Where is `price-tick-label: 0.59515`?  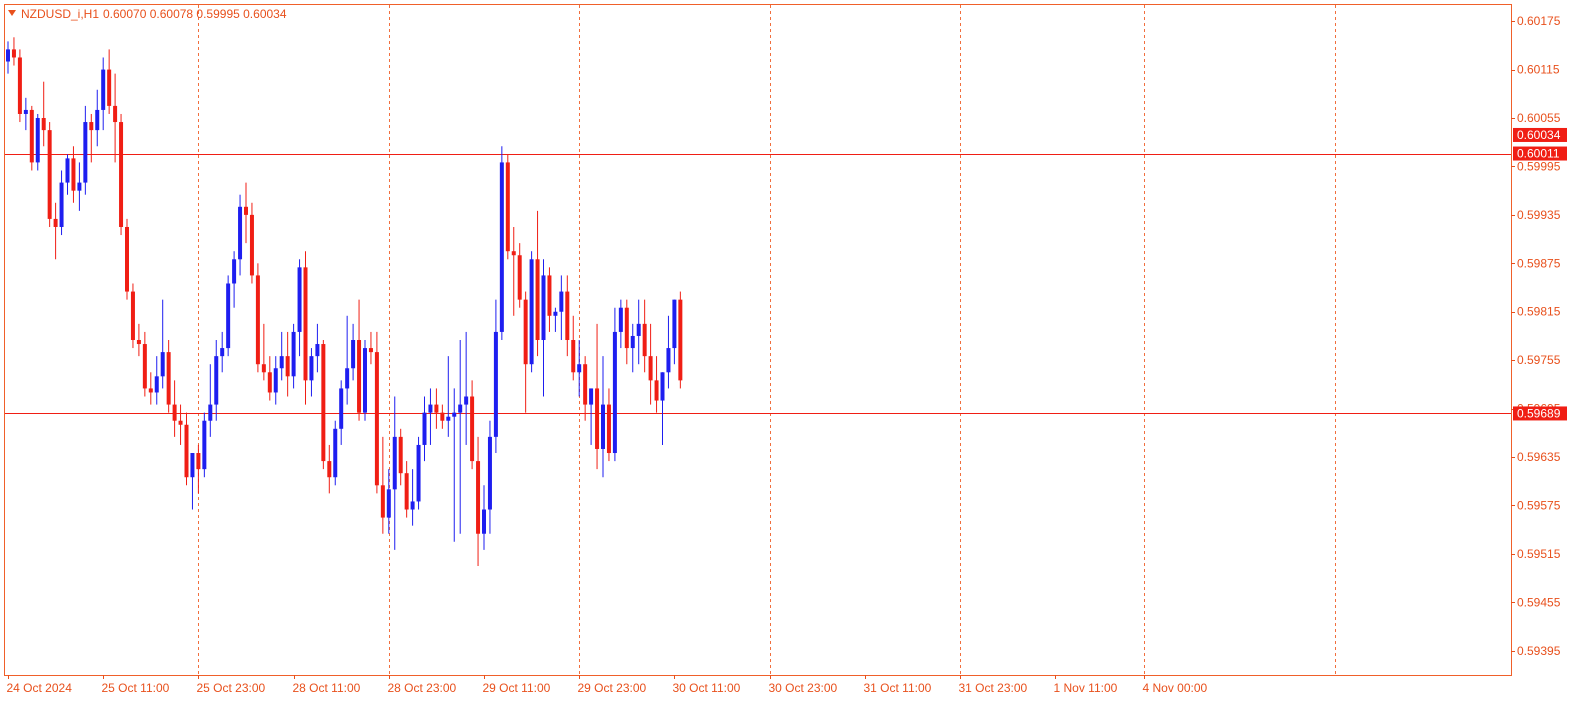
price-tick-label: 0.59515 is located at coordinates (1539, 554).